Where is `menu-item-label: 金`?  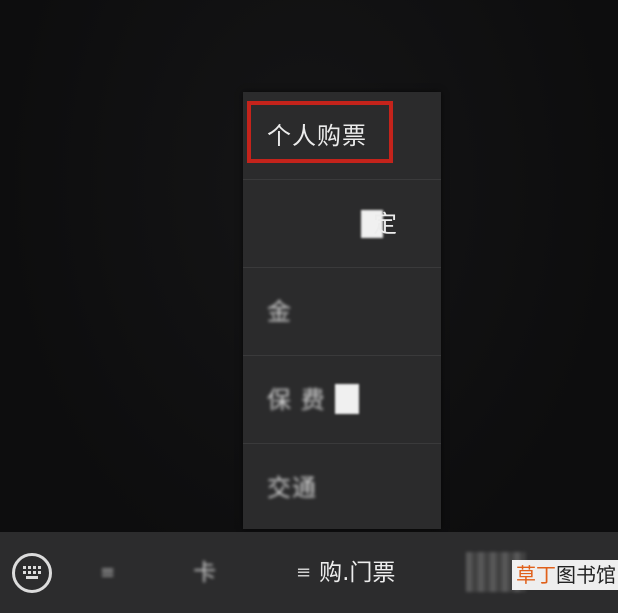 menu-item-label: 金 is located at coordinates (279, 312).